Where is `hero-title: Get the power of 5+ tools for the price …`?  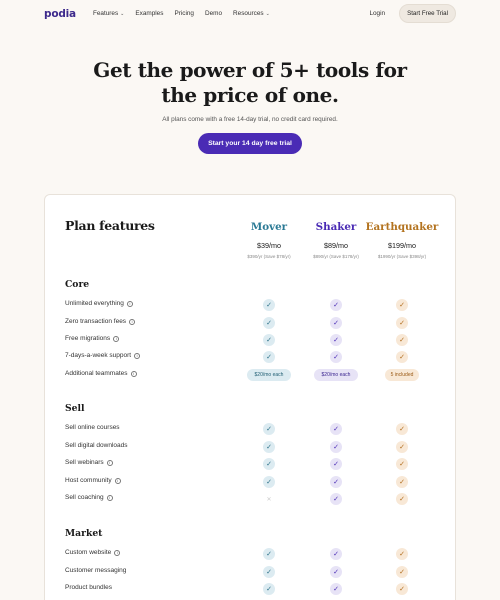 hero-title: Get the power of 5+ tools for the price … is located at coordinates (250, 83).